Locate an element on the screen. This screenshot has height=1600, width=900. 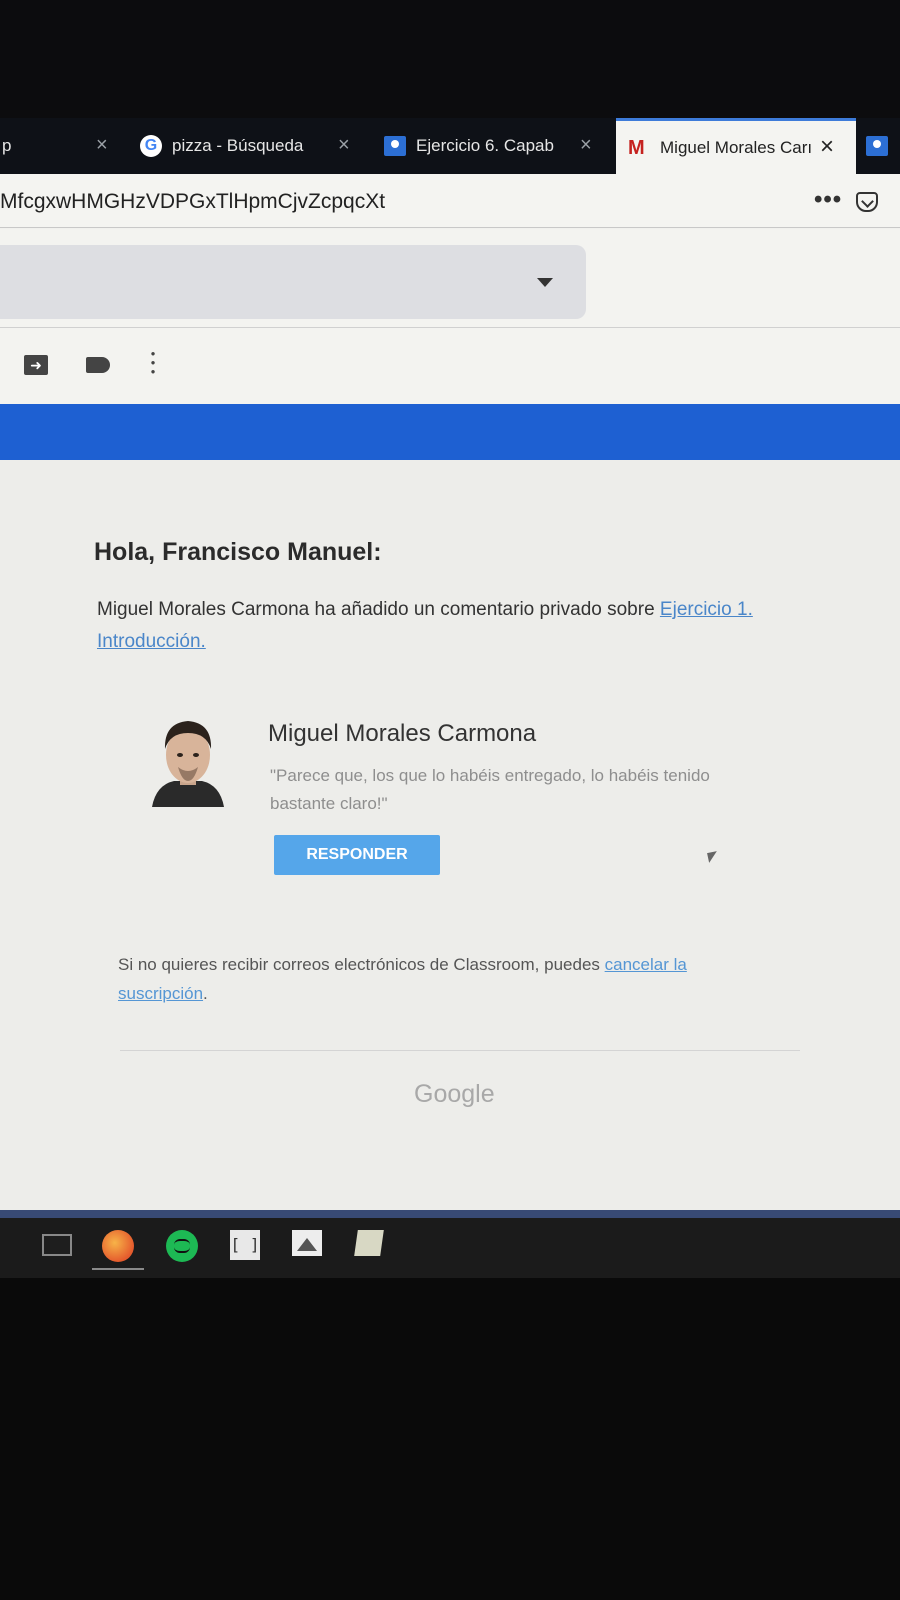
email-header-banner is located at coordinates (450, 432).